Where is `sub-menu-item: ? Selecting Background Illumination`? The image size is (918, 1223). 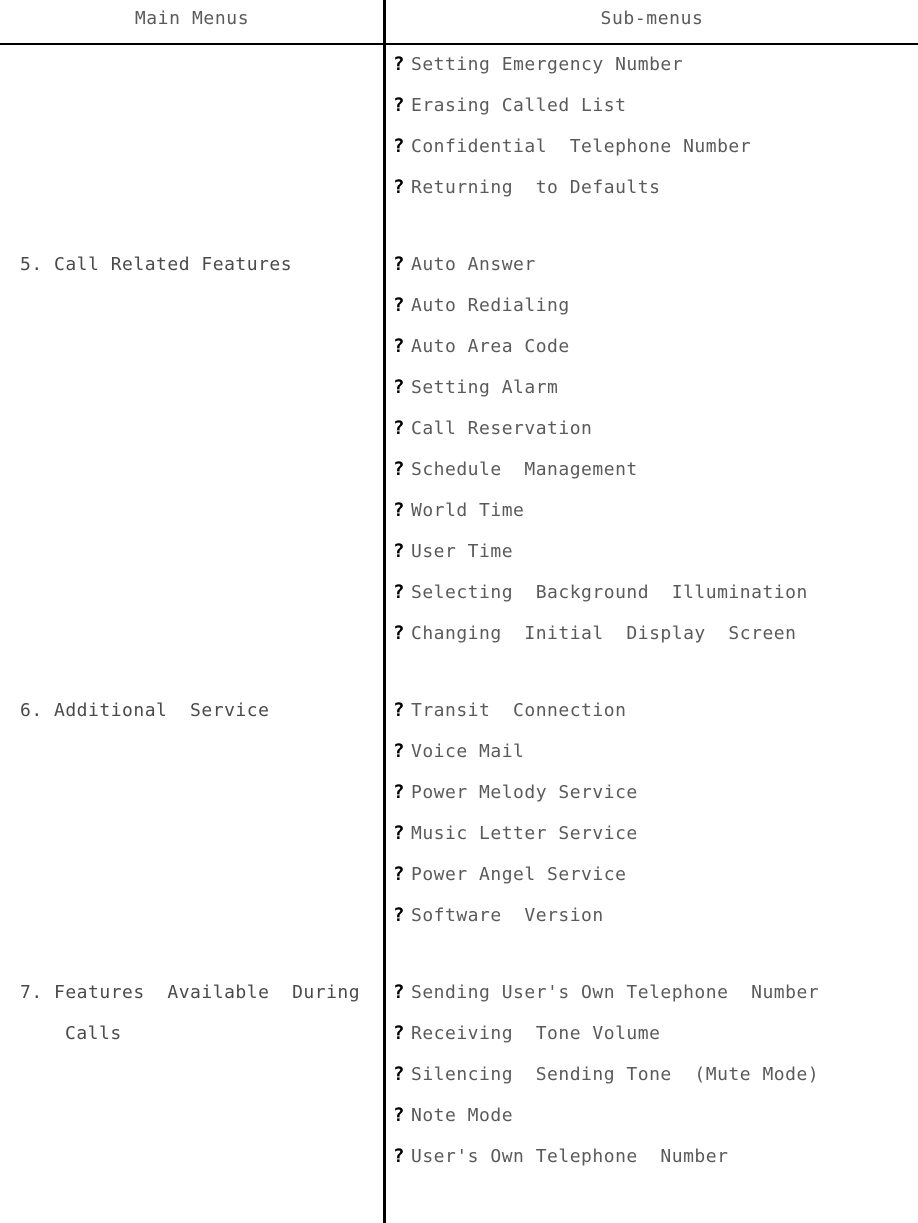
sub-menu-item: ? Selecting Background Illumination is located at coordinates (655, 592).